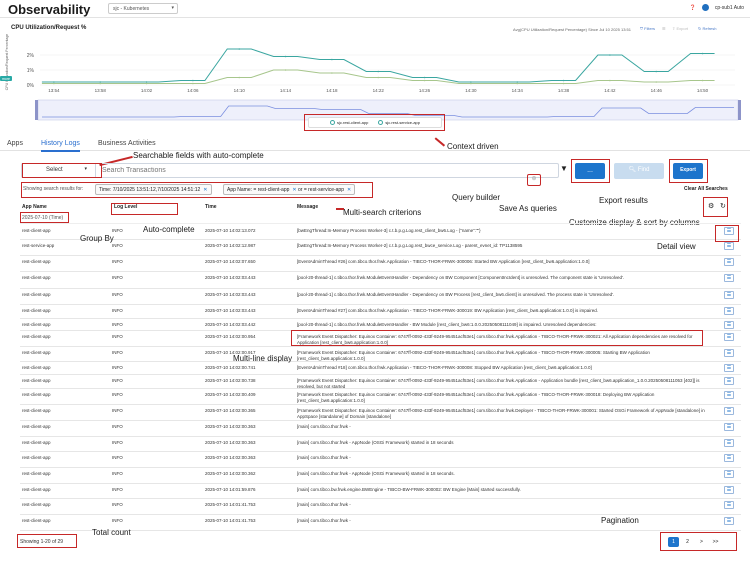  What do you see at coordinates (706, 189) in the screenshot?
I see `clear-all-link: Clear All Searches` at bounding box center [706, 189].